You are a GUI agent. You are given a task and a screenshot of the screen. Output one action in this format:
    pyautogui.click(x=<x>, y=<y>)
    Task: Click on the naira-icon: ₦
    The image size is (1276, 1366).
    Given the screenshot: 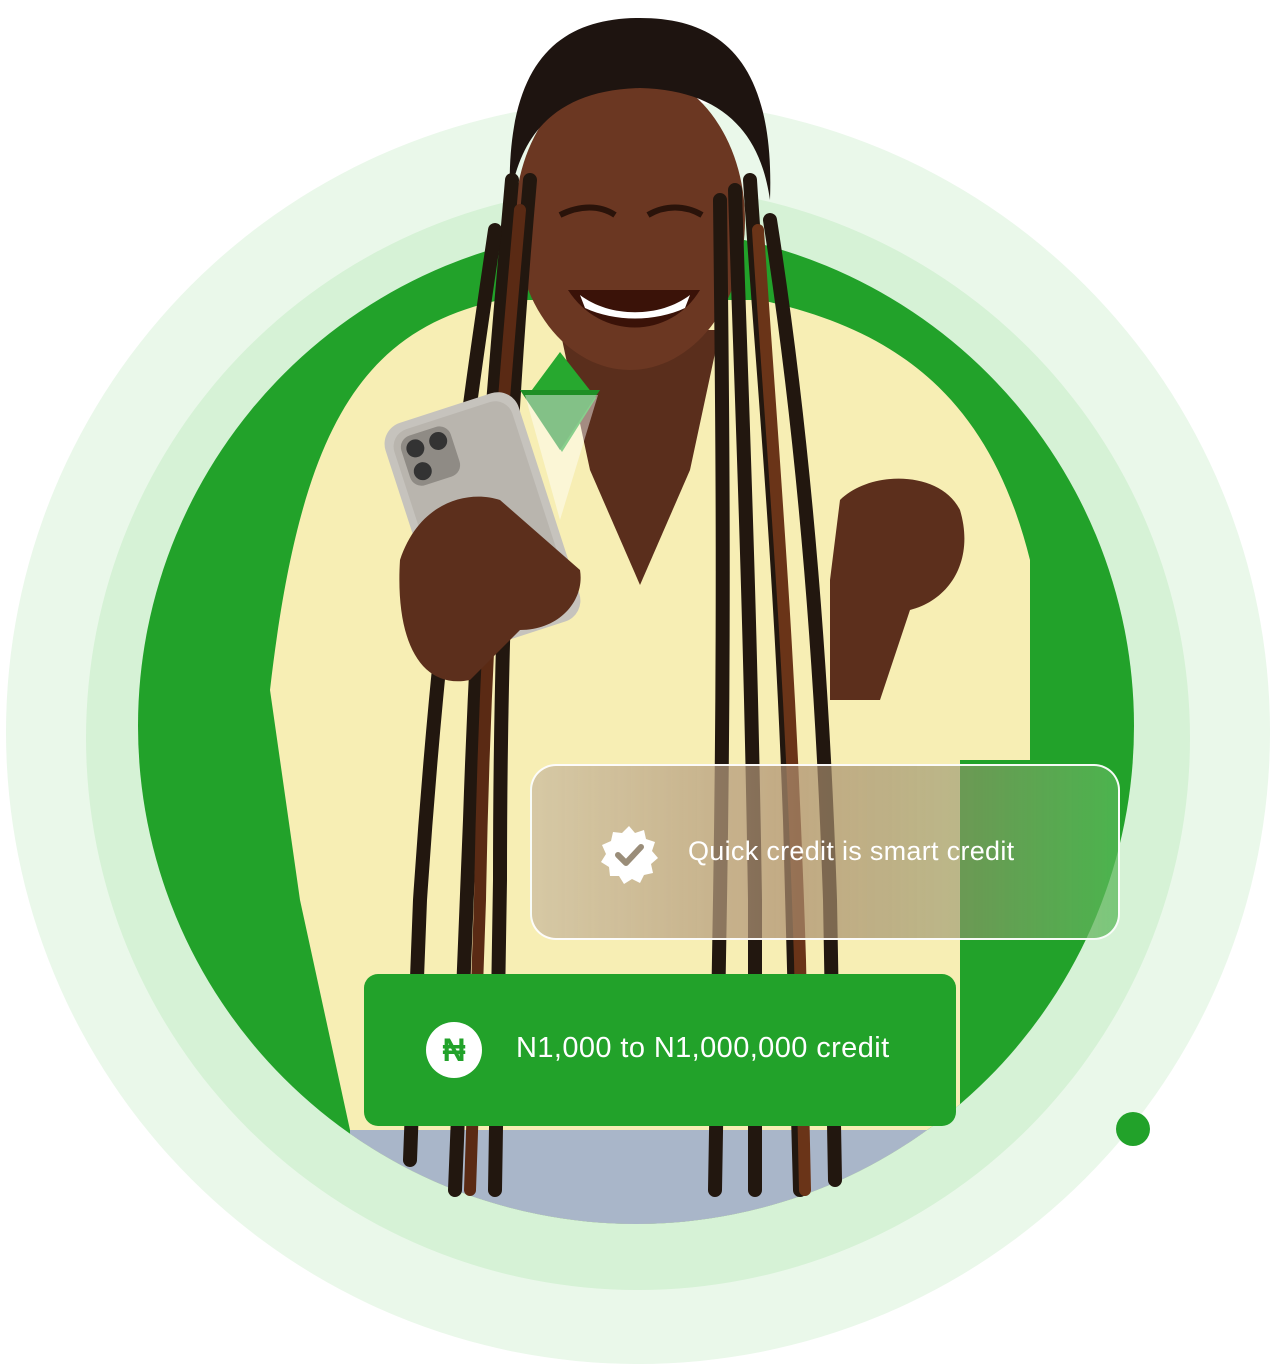 What is the action you would take?
    pyautogui.click(x=454, y=1050)
    